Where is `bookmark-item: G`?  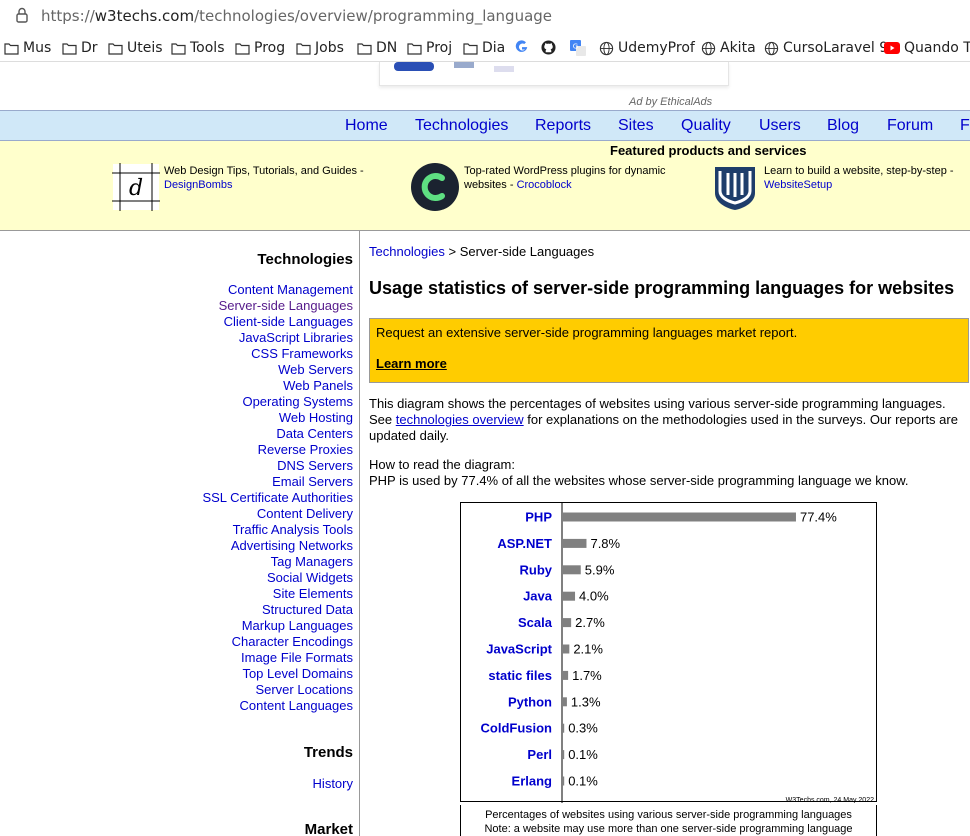
bookmark-item: G is located at coordinates (578, 48).